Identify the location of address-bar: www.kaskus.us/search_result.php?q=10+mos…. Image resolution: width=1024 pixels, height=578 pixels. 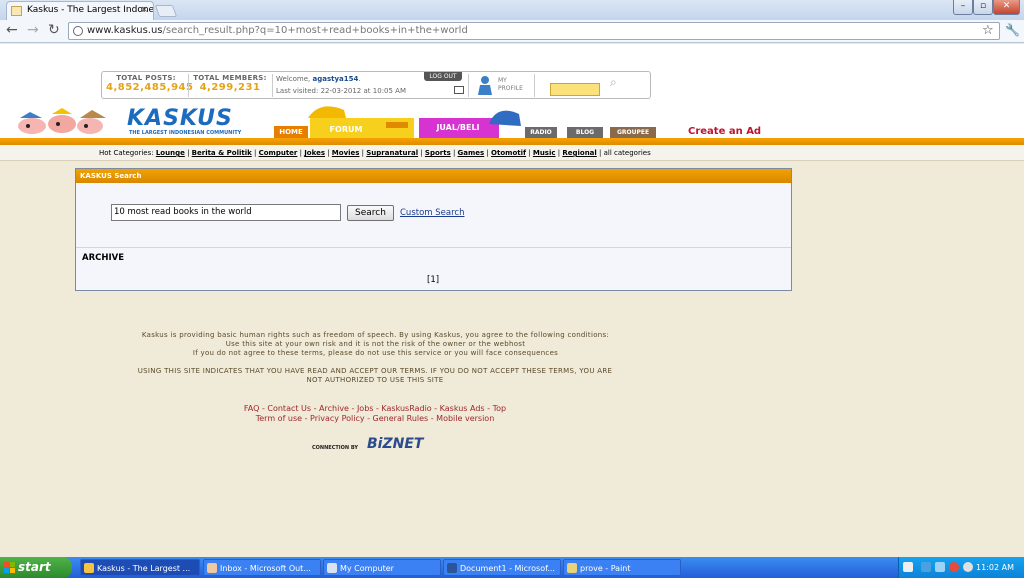
(534, 31).